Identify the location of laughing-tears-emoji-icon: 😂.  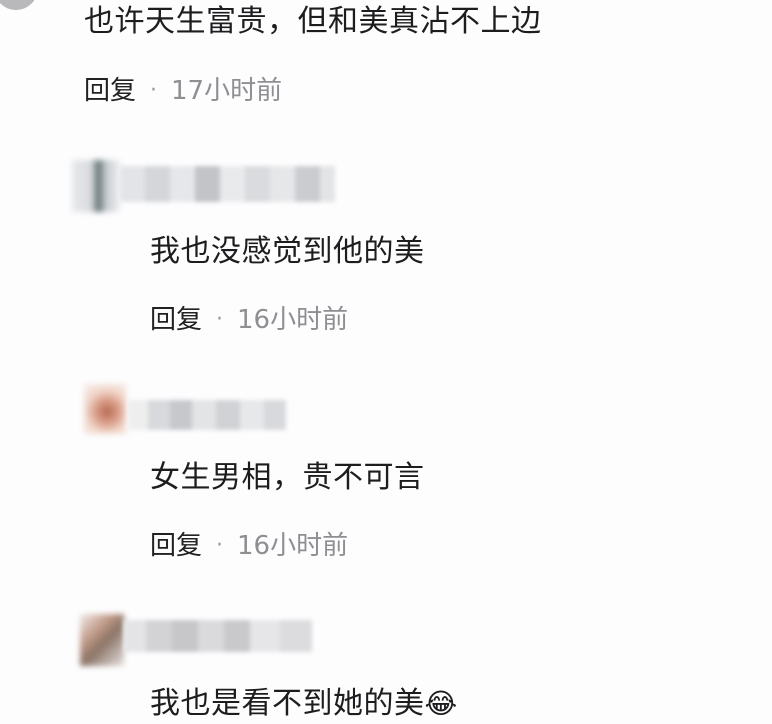
(441, 703).